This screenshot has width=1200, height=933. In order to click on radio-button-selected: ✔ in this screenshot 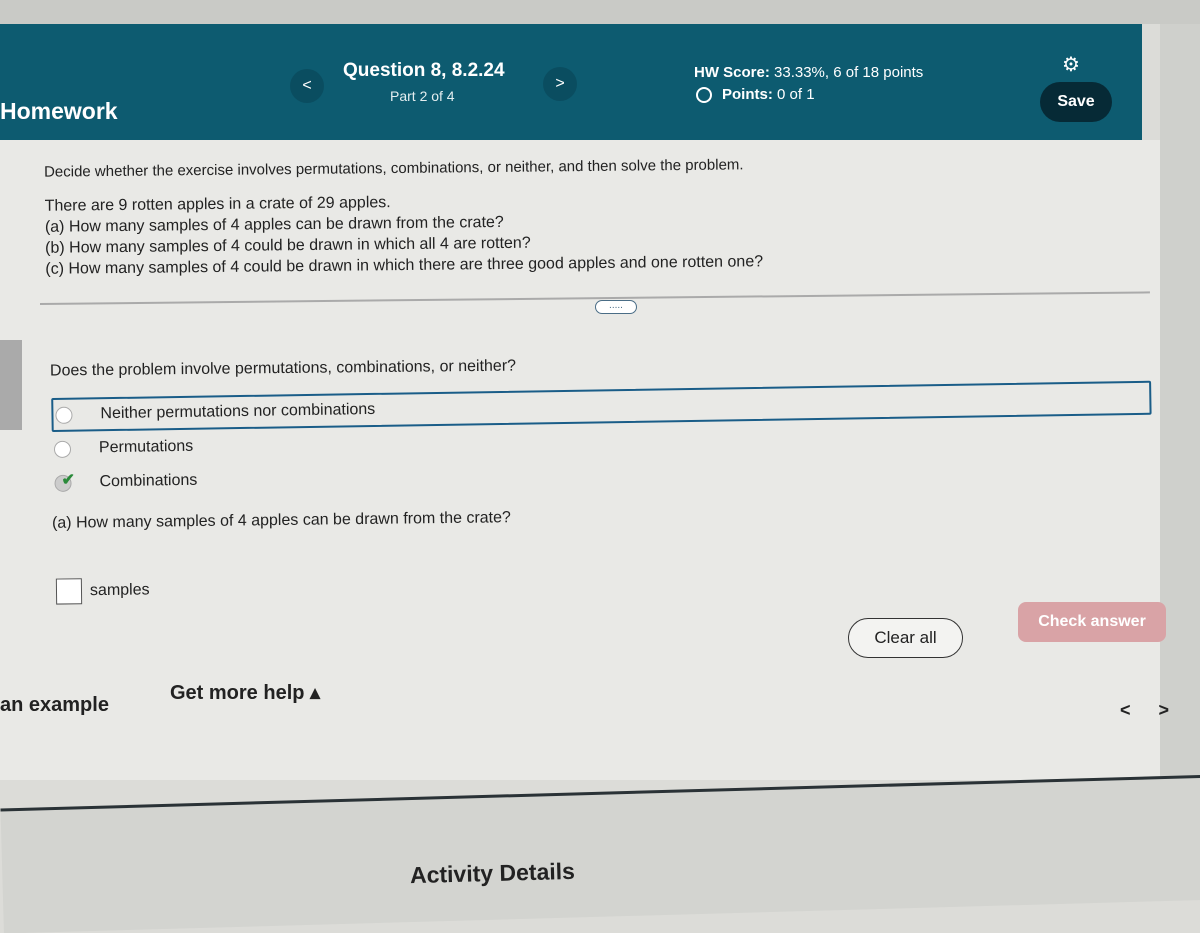, I will do `click(64, 481)`.